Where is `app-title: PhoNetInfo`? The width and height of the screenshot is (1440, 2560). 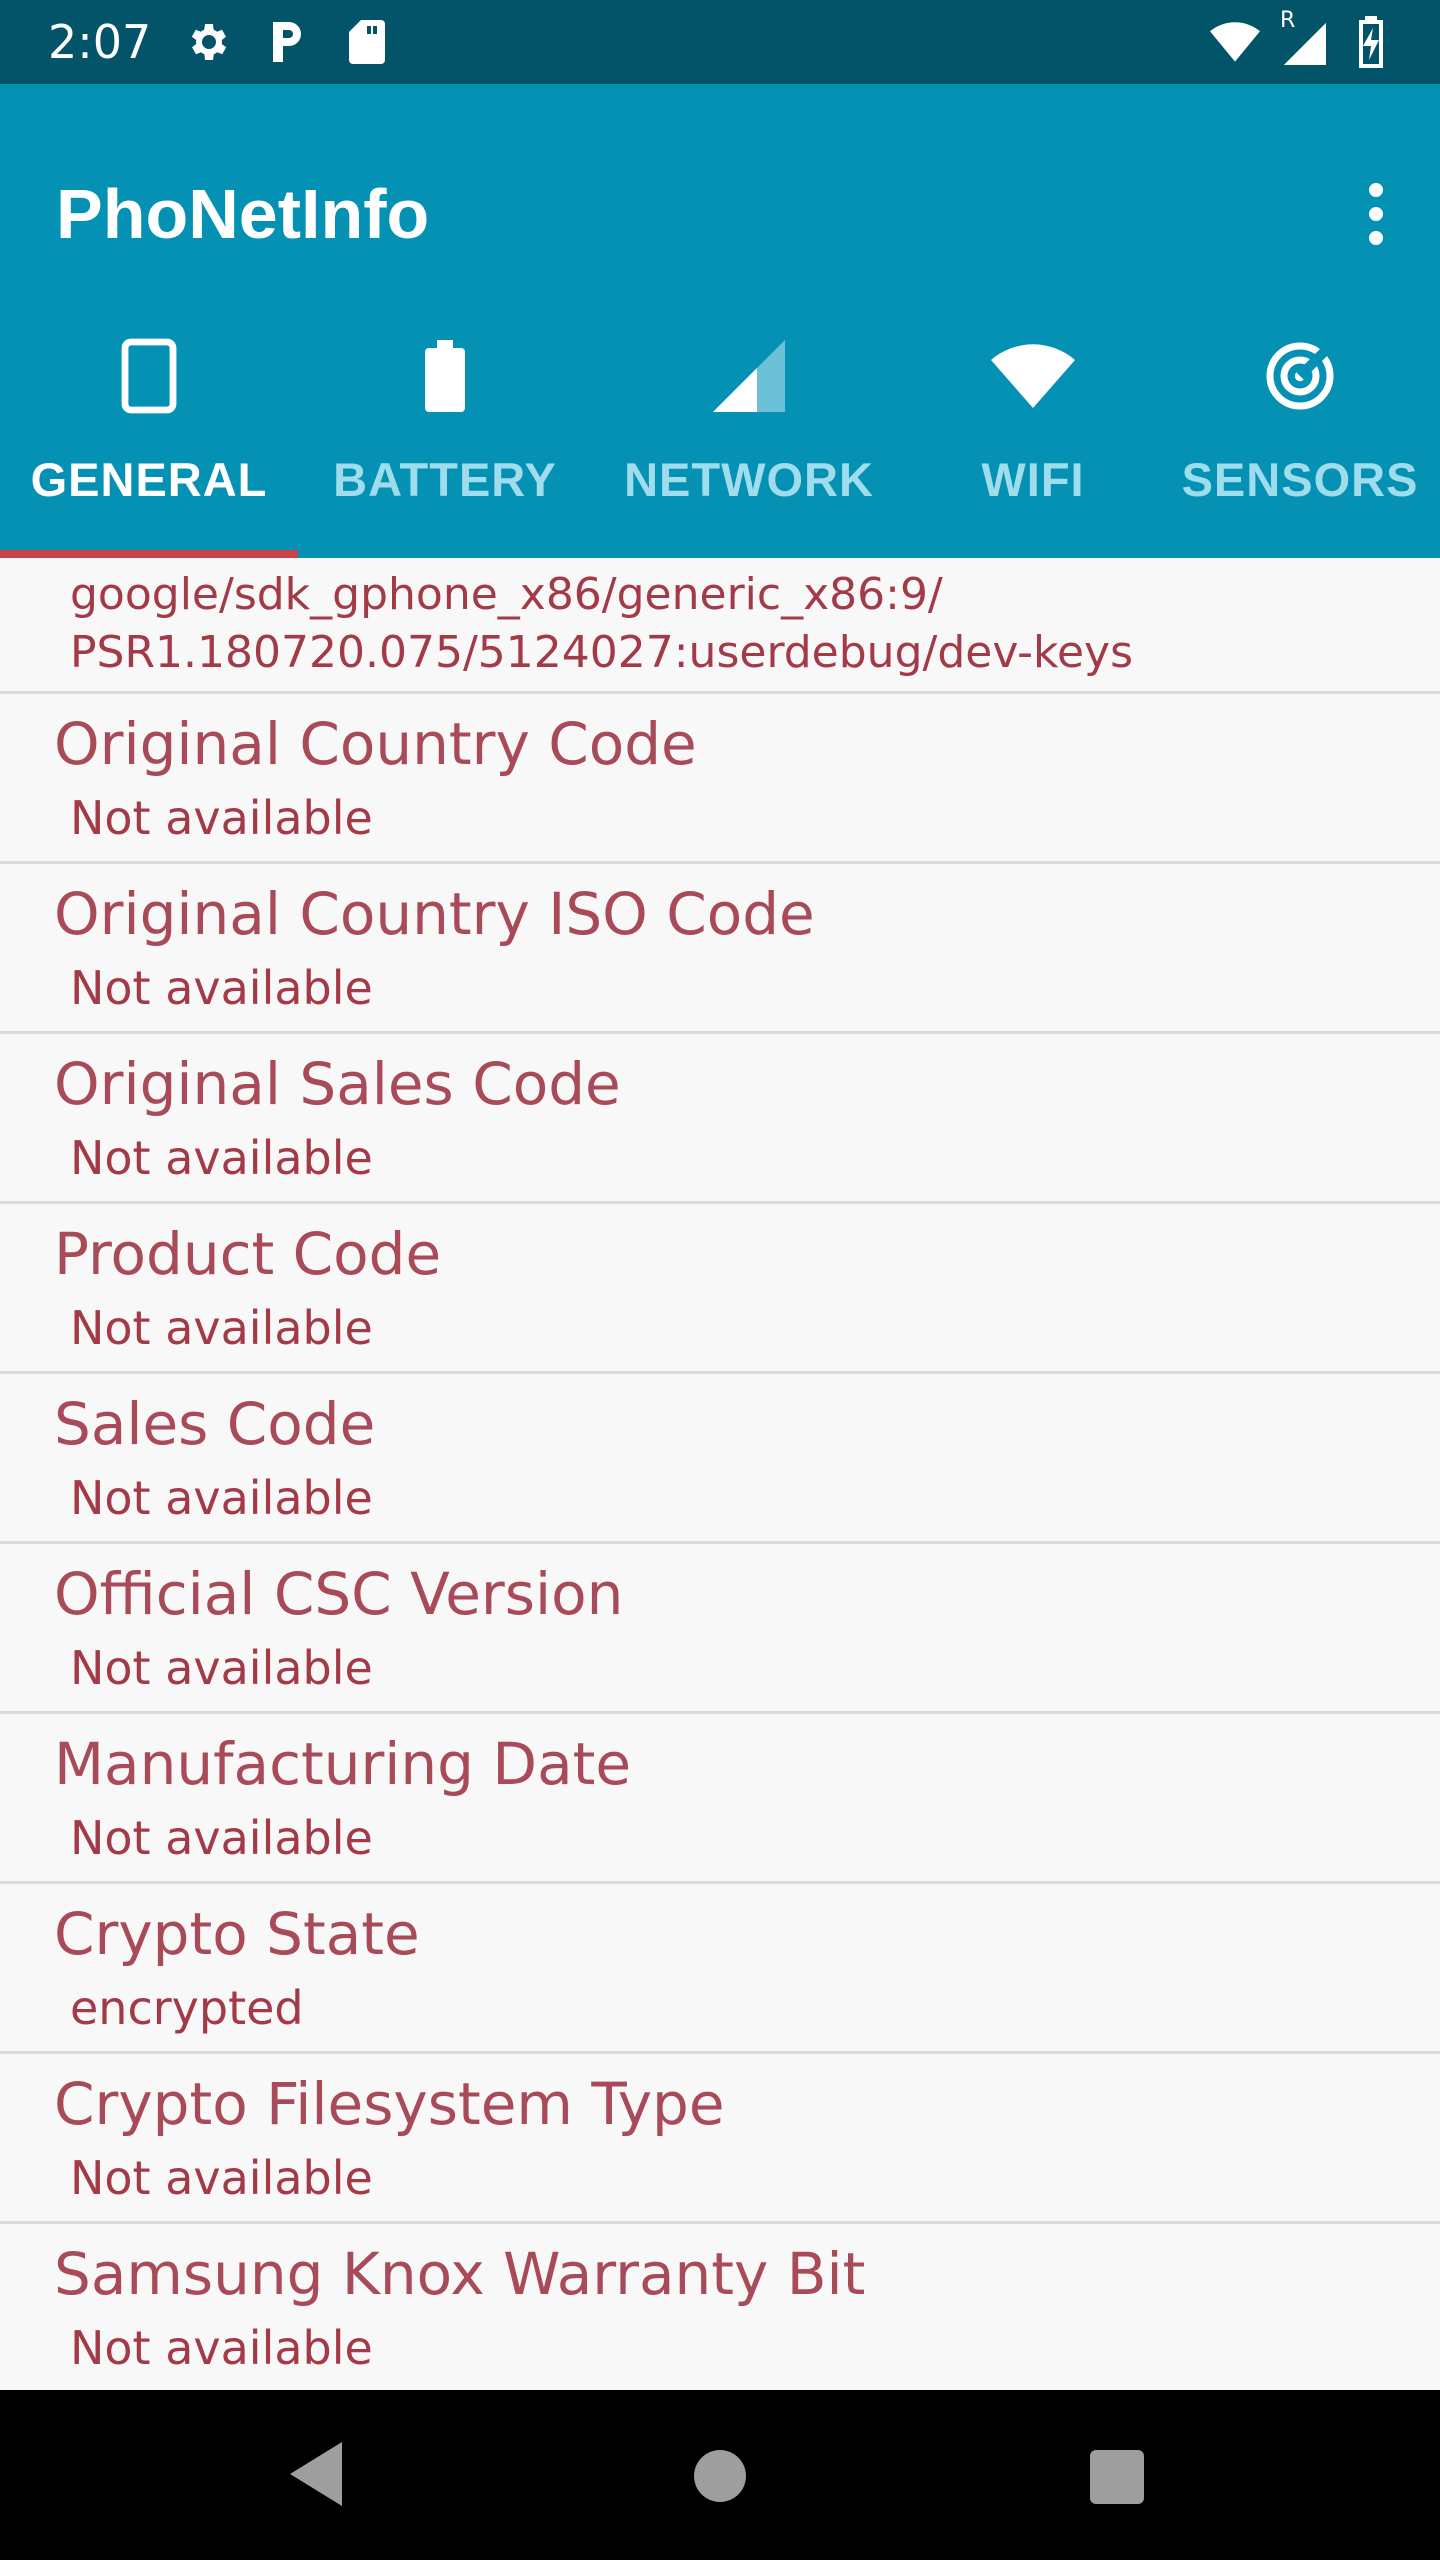 app-title: PhoNetInfo is located at coordinates (243, 214).